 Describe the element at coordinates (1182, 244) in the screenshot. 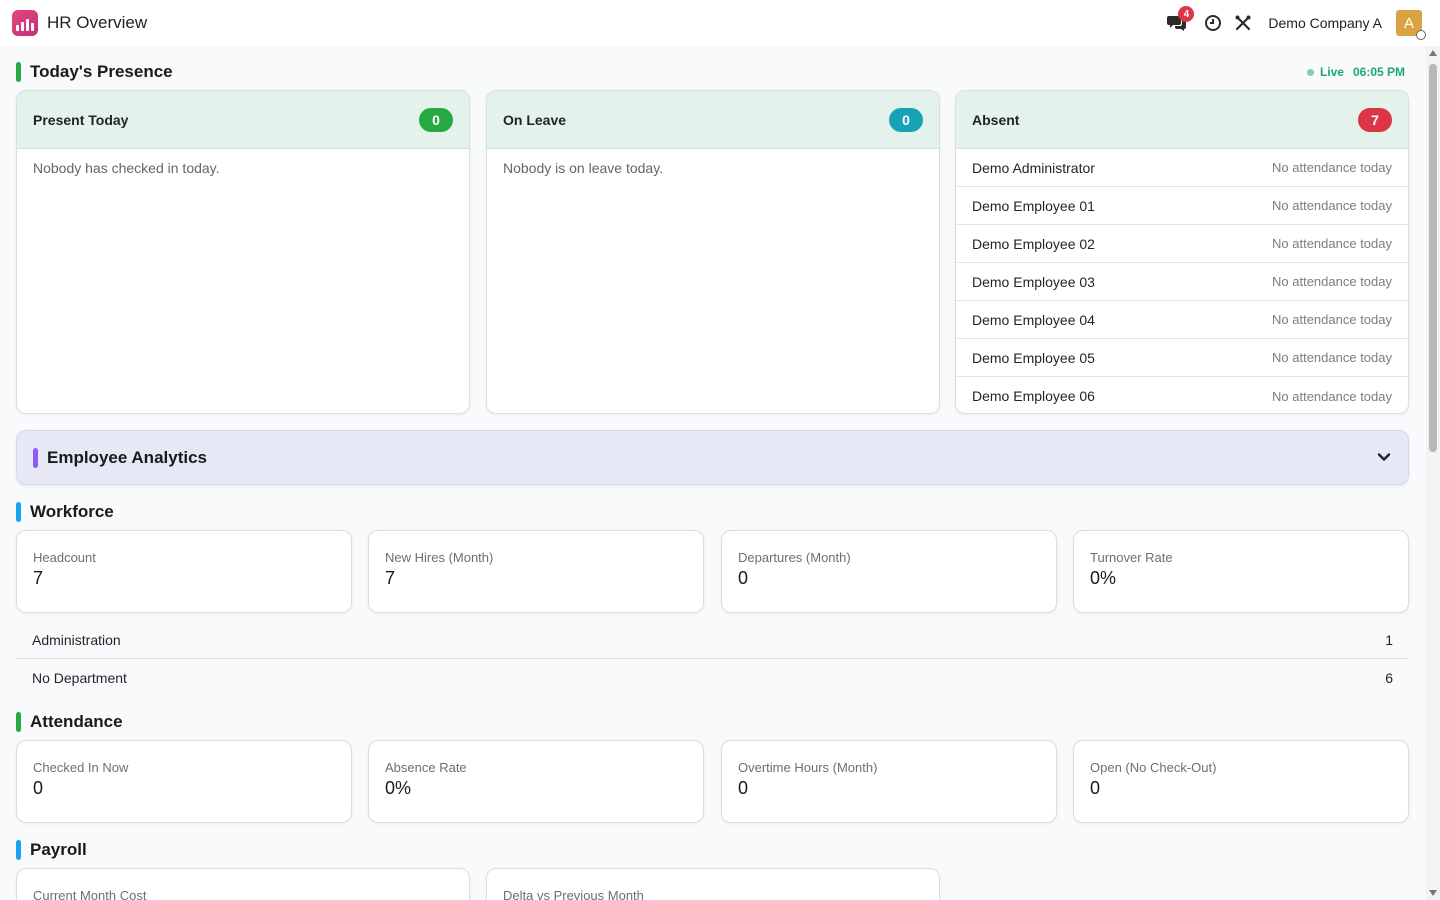

I see `absent-row: Demo Employee 02 No attendance today` at that location.